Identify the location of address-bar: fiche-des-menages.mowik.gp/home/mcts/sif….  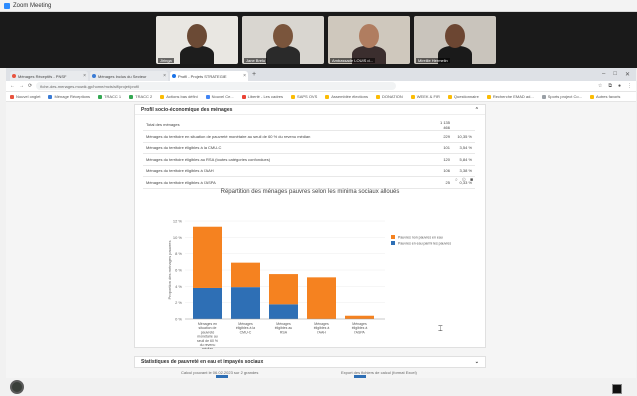
(216, 86).